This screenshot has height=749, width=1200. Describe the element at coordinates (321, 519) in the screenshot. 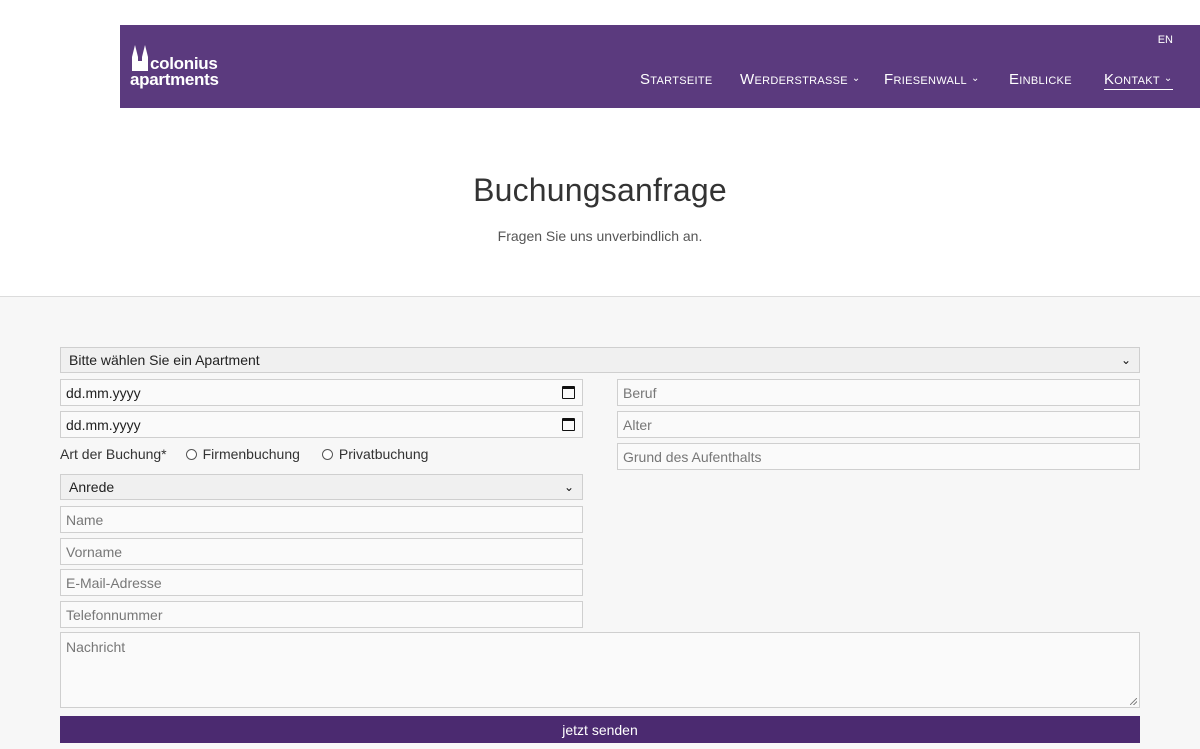

I see `name-field: Name` at that location.